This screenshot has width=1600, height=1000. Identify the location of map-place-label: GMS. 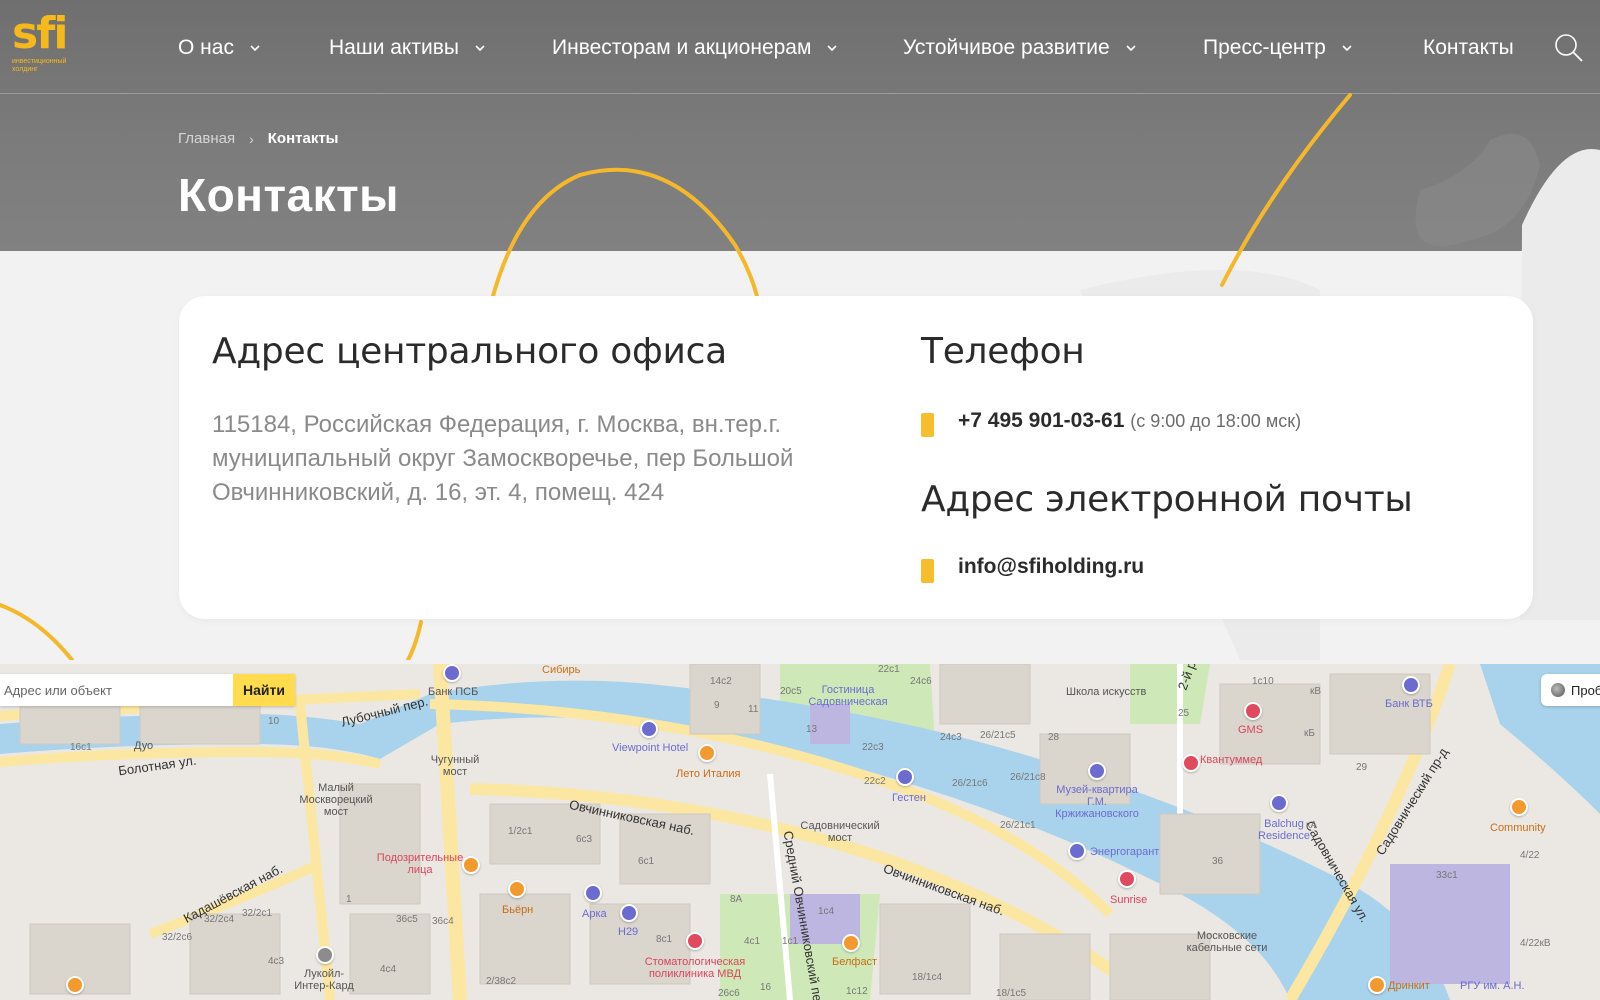
(1250, 730).